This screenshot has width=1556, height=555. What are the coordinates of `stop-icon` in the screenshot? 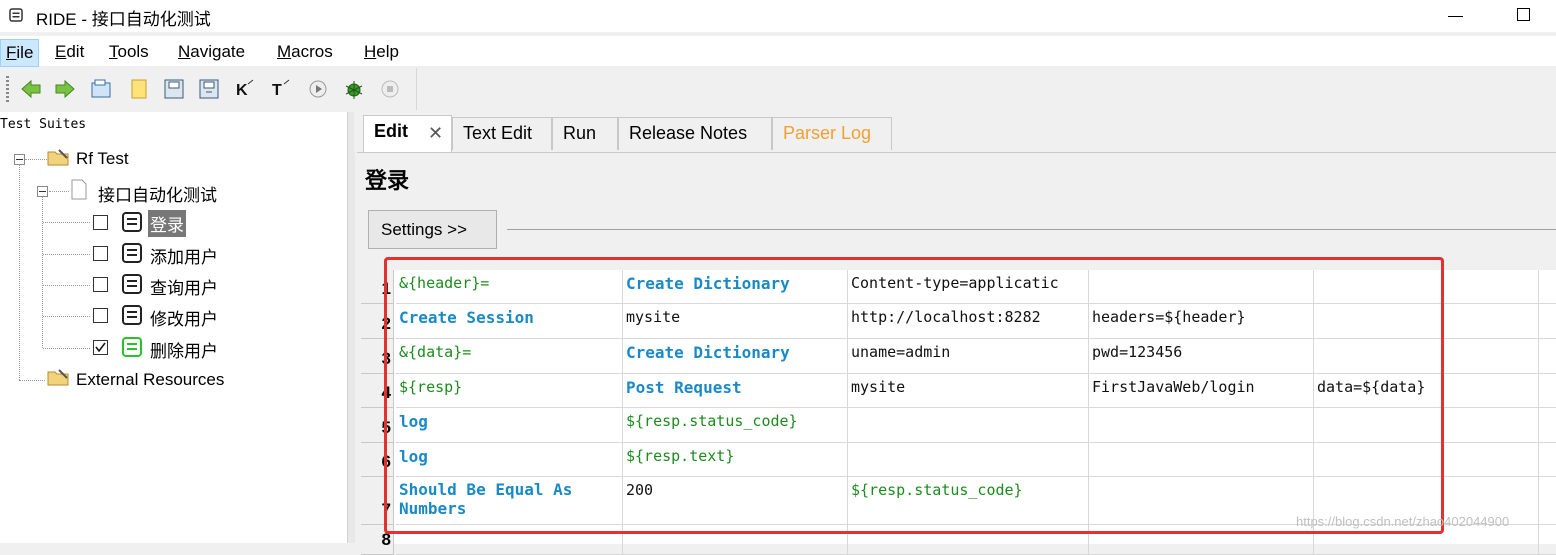 It's located at (390, 89).